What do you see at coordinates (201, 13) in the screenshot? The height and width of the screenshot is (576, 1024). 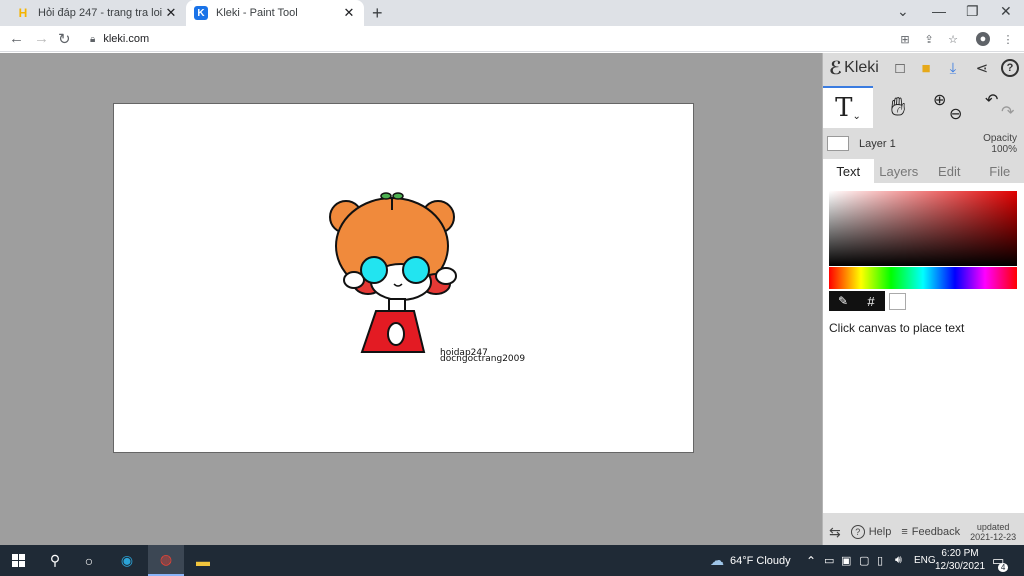 I see `kleki-logo-icon: K` at bounding box center [201, 13].